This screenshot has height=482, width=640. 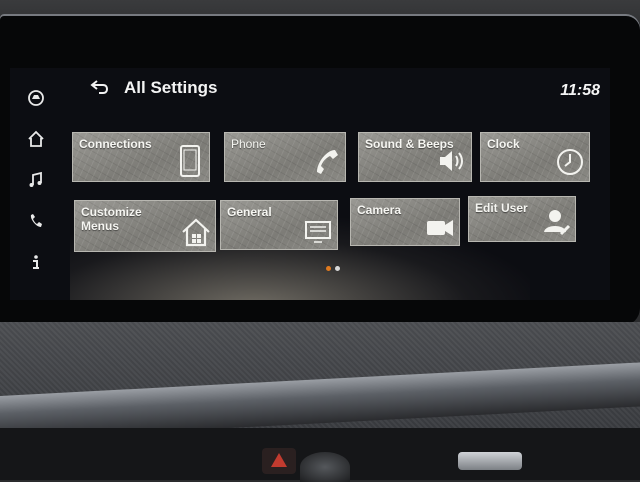 I want to click on tile-customize-menus: Customize Menus, so click(x=145, y=226).